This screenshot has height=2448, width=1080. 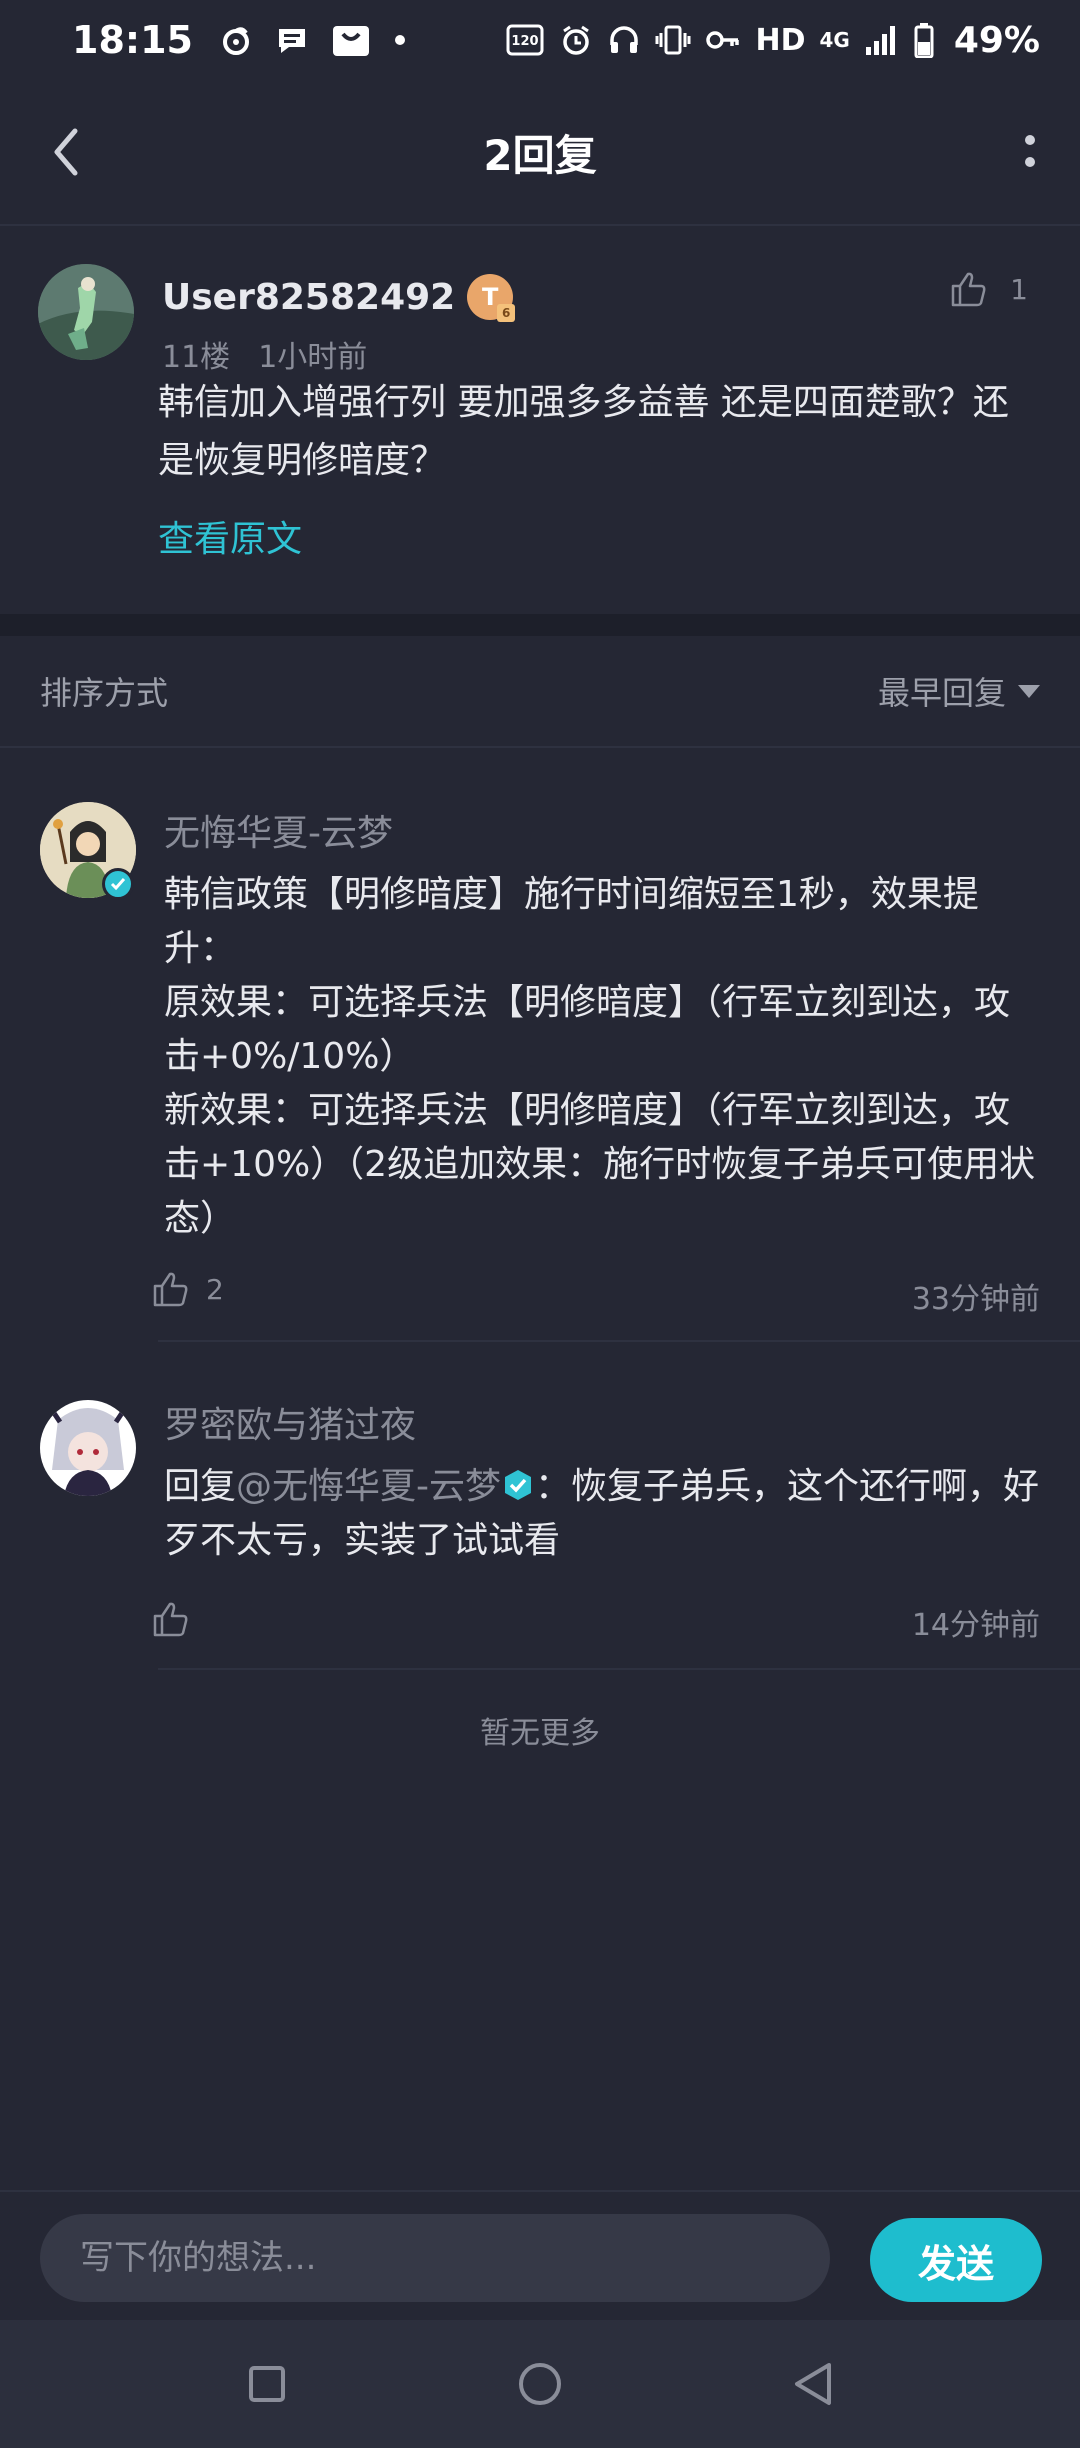 I want to click on page-title: 2回复, so click(x=540, y=155).